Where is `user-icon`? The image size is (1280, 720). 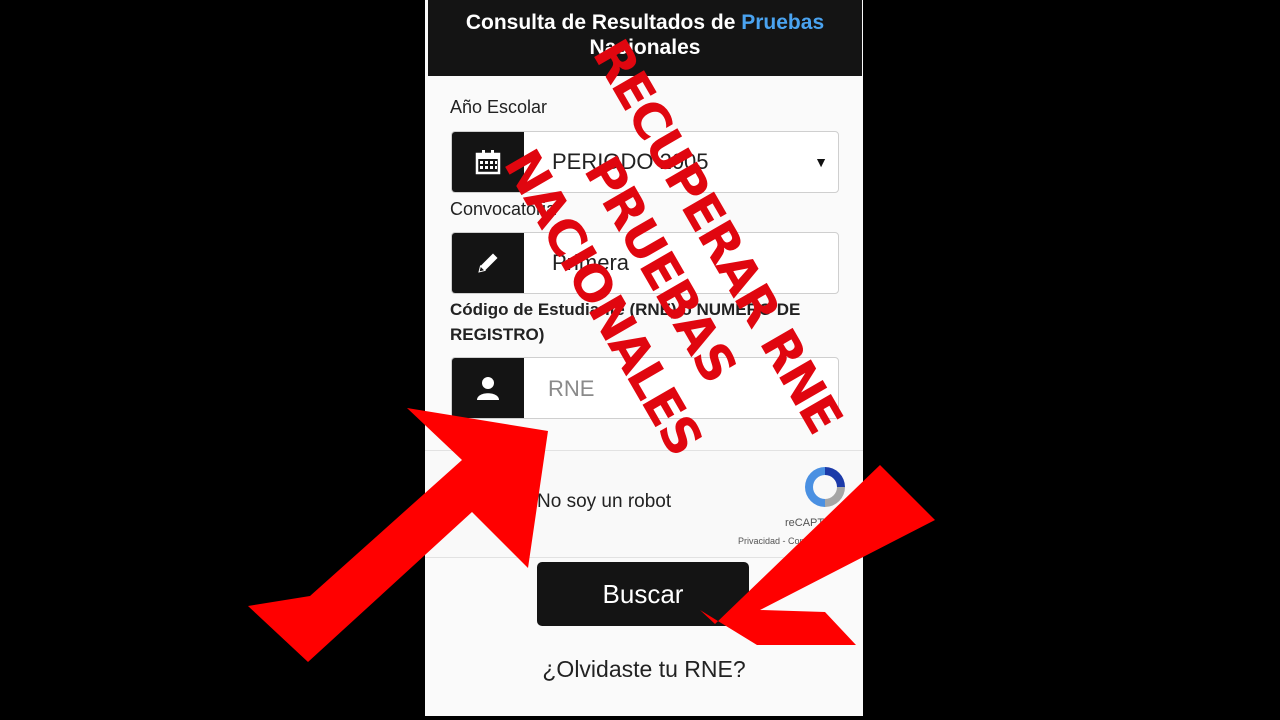 user-icon is located at coordinates (488, 388).